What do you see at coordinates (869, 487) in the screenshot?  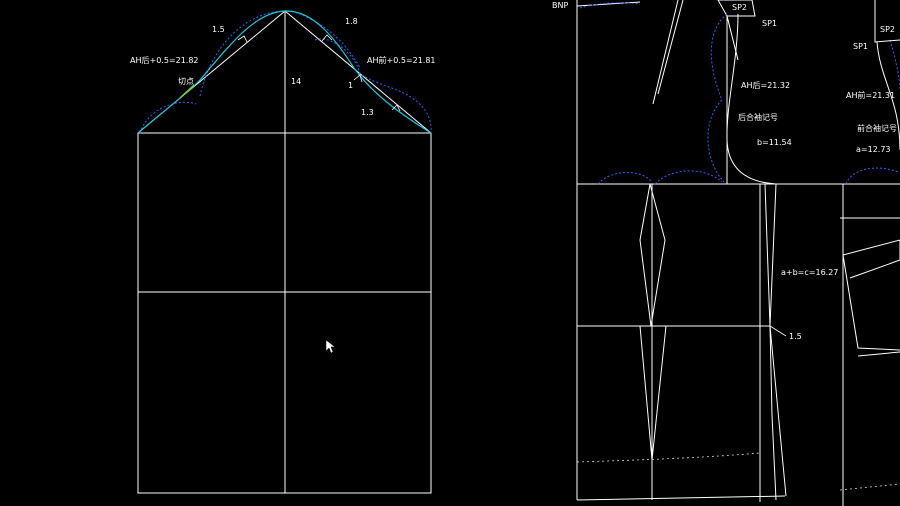 I see `bodice-front-hem-dotted` at bounding box center [869, 487].